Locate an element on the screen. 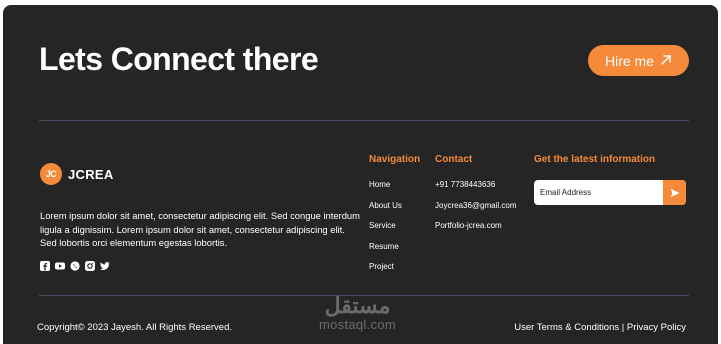 The height and width of the screenshot is (344, 721). legal-links: User Terms & Conditions | Privacy Policy is located at coordinates (600, 327).